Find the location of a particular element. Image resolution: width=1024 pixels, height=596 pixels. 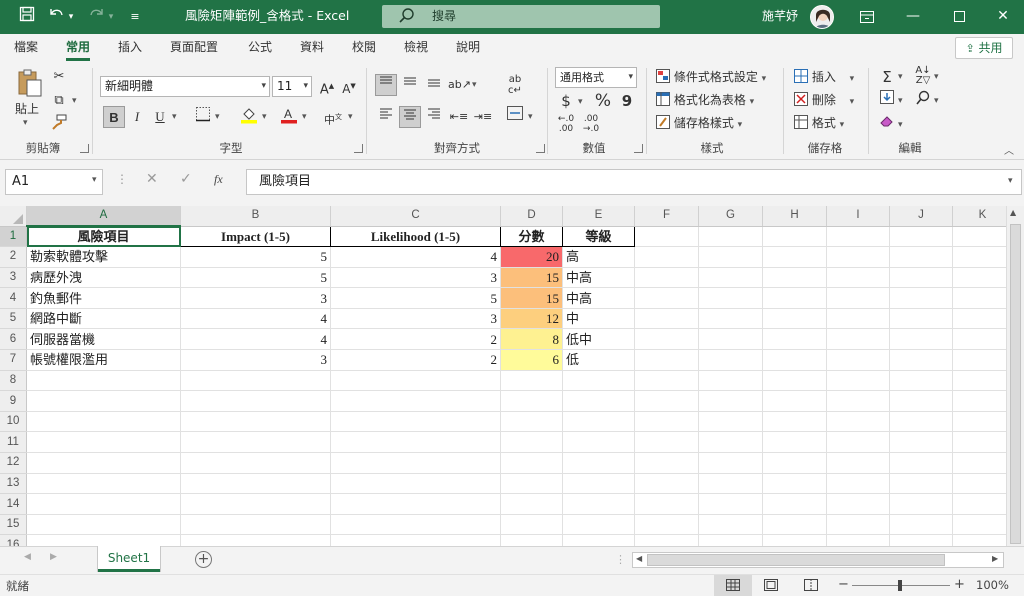

font-color-icon: A is located at coordinates (289, 117).